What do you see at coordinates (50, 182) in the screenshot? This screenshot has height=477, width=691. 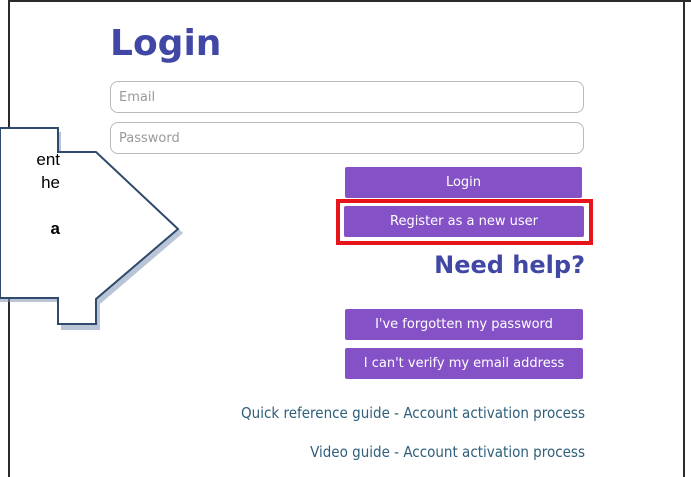 I see `callout-line-2: he` at bounding box center [50, 182].